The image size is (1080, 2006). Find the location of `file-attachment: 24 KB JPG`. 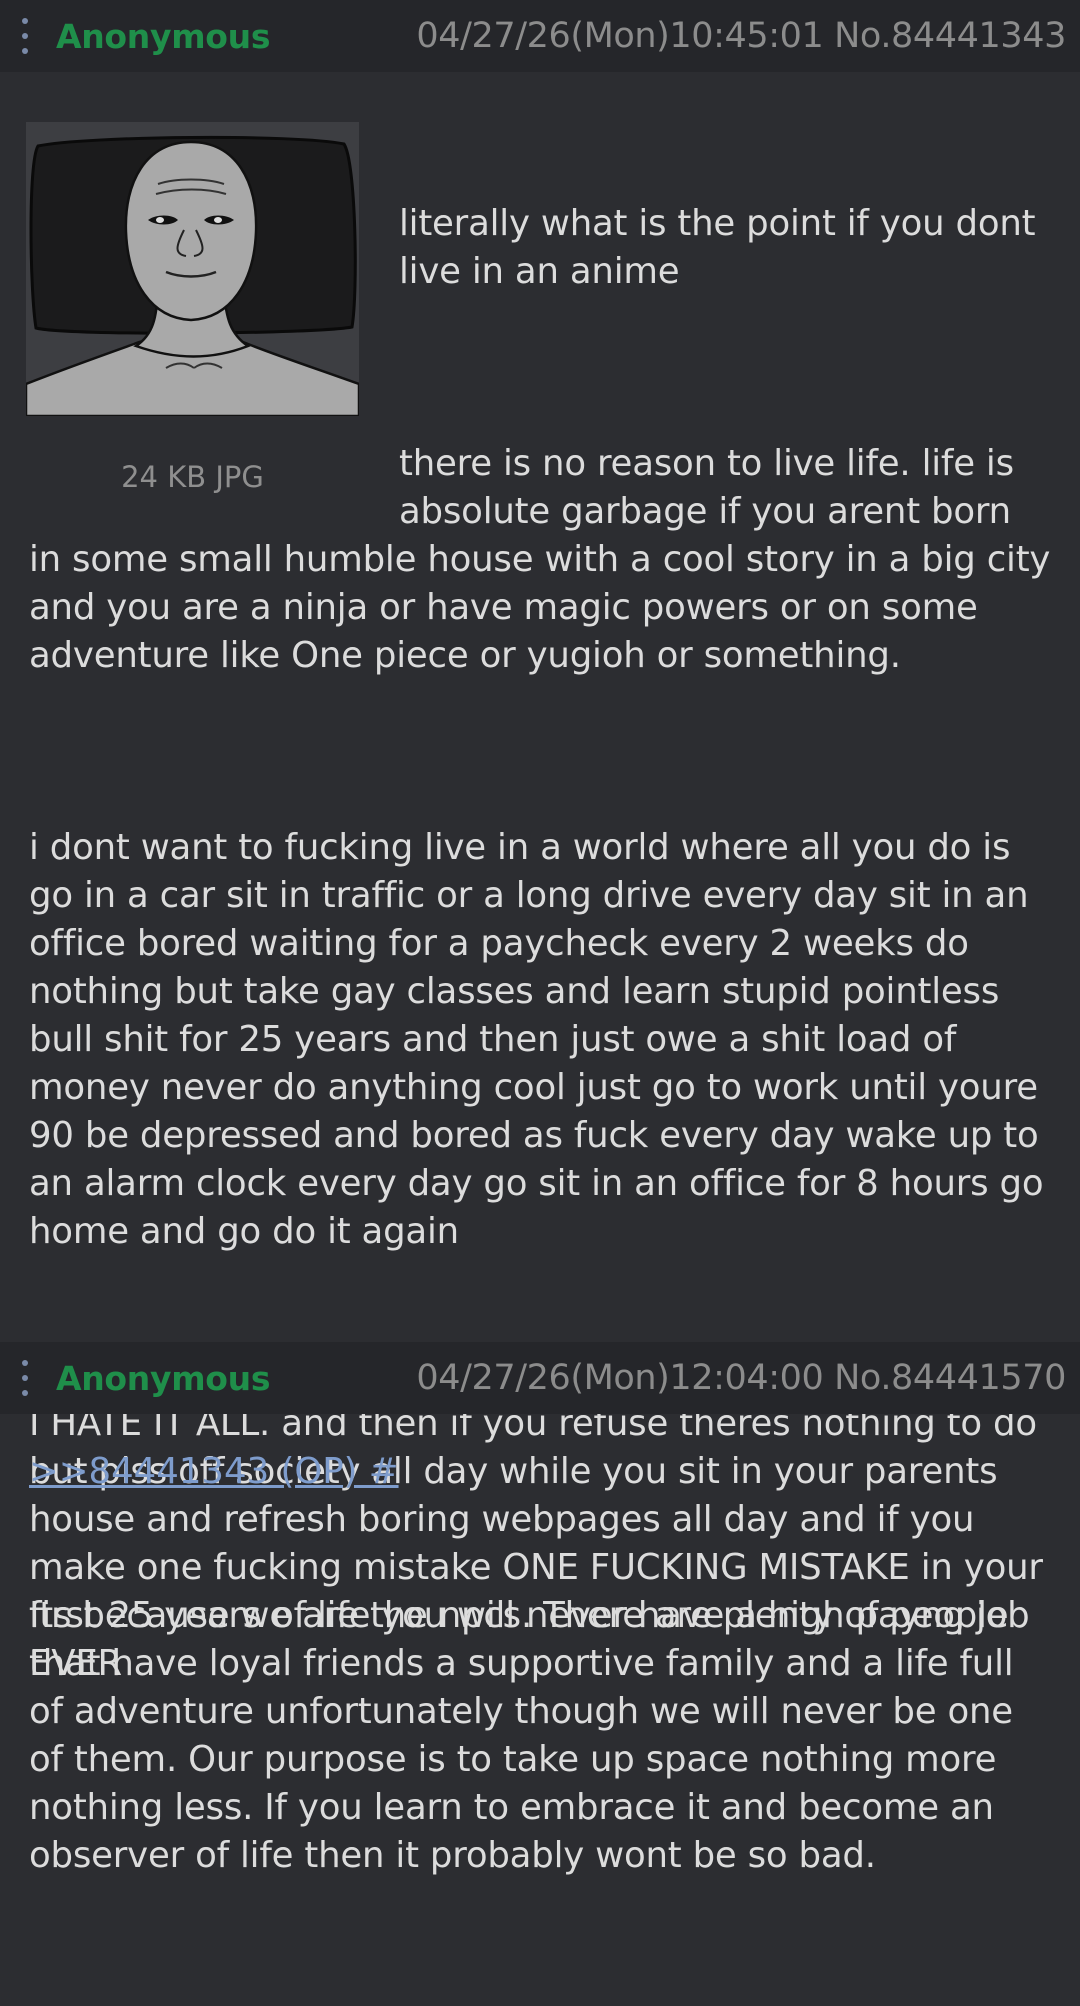

file-attachment: 24 KB JPG is located at coordinates (192, 323).